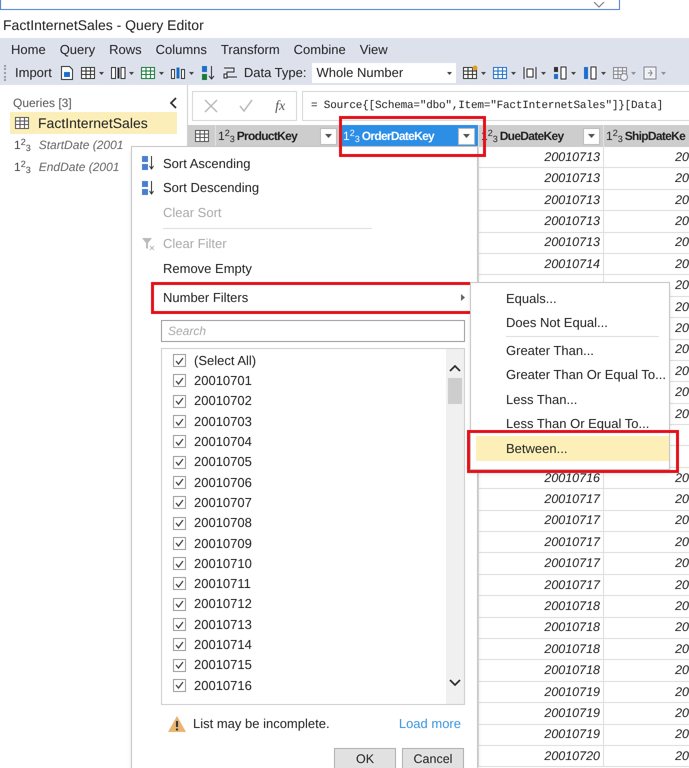 Image resolution: width=689 pixels, height=768 pixels. What do you see at coordinates (374, 49) in the screenshot?
I see `menu-tab: View` at bounding box center [374, 49].